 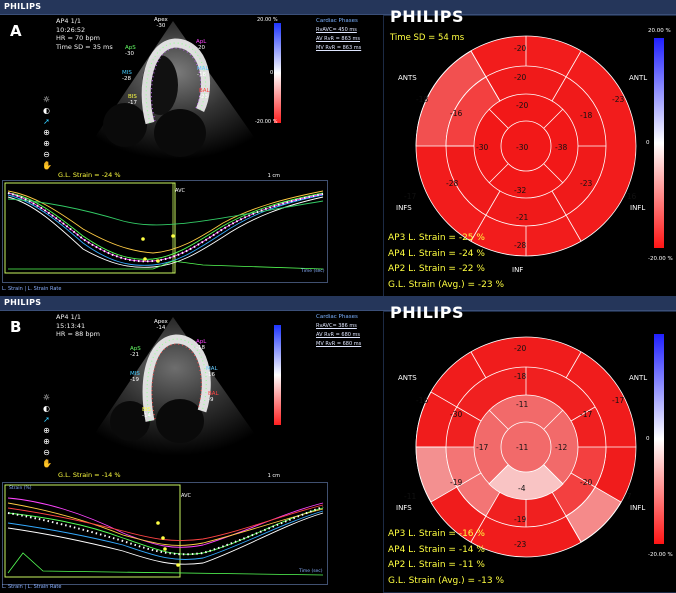 What do you see at coordinates (71, 325) in the screenshot?
I see `time-label: 15:13:41` at bounding box center [71, 325].